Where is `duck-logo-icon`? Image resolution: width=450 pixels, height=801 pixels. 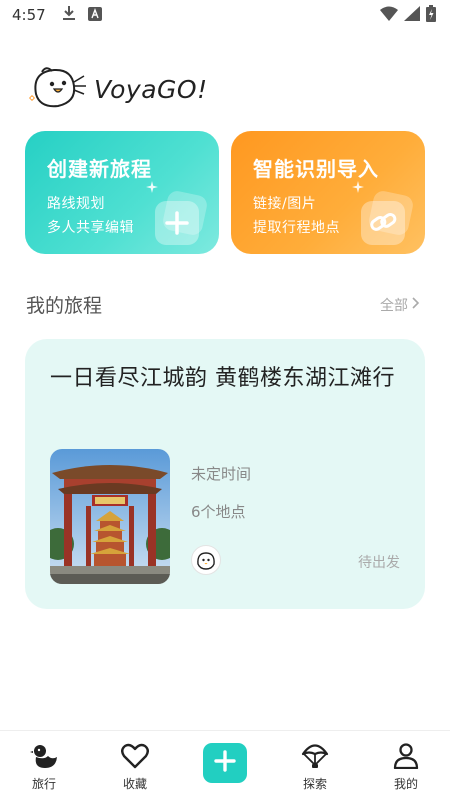
duck-logo-icon is located at coordinates (57, 89).